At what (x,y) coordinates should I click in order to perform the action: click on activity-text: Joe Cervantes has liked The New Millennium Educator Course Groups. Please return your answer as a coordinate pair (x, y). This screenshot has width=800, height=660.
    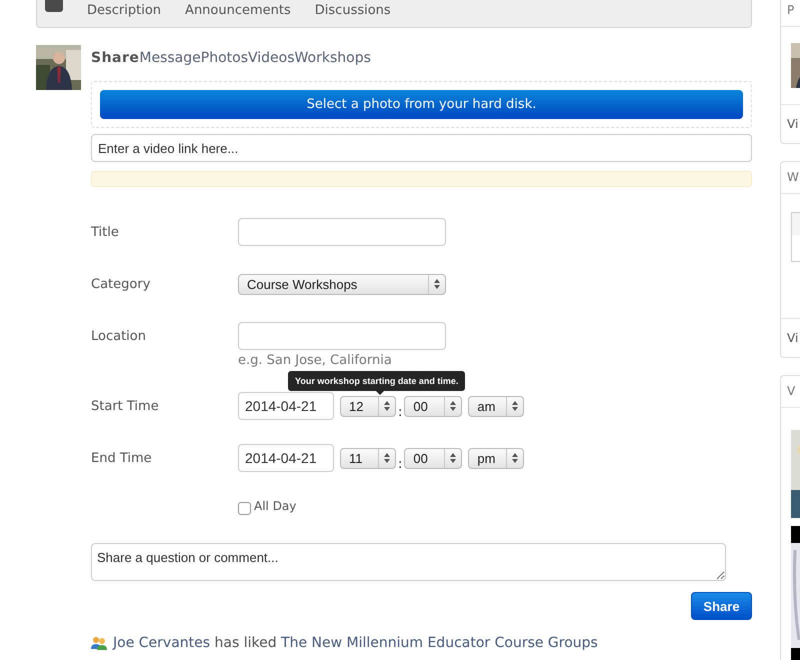
    Looking at the image, I should click on (355, 643).